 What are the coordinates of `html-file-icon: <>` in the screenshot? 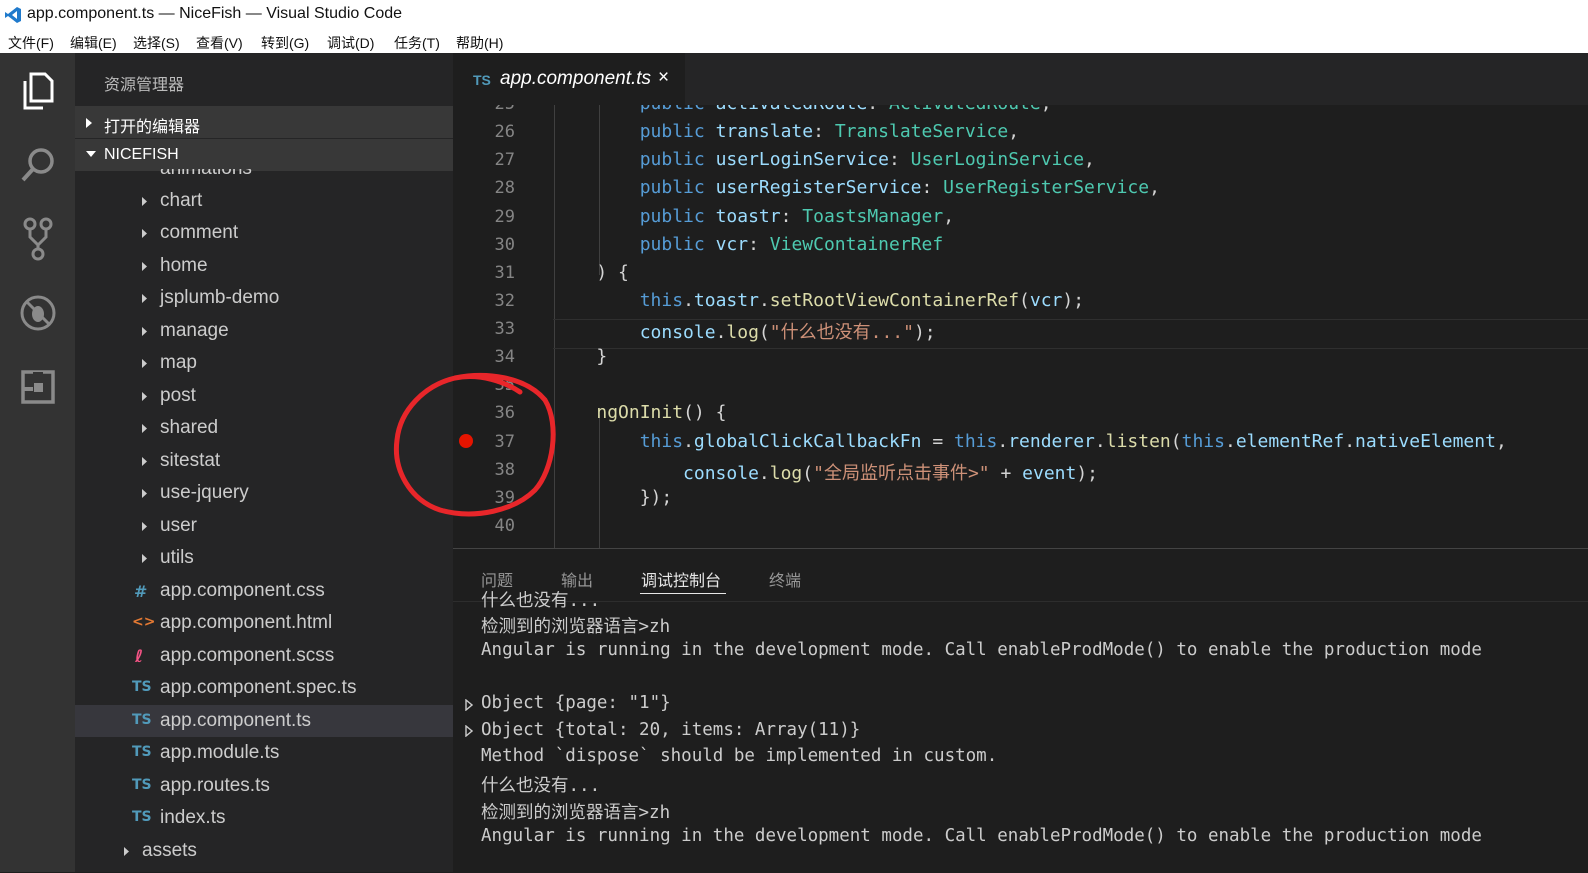 It's located at (144, 622).